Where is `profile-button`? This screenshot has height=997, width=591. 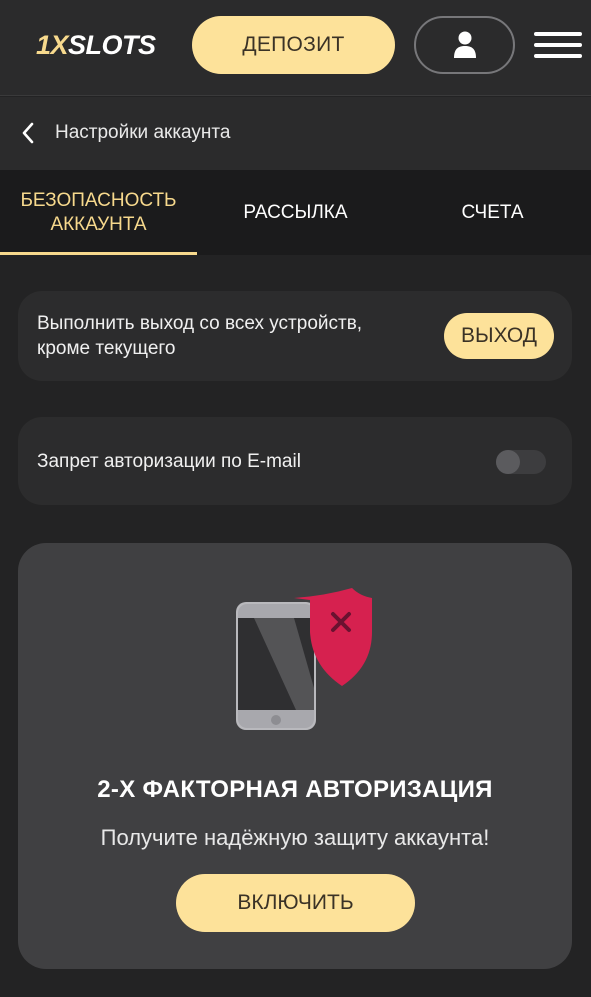 profile-button is located at coordinates (464, 45).